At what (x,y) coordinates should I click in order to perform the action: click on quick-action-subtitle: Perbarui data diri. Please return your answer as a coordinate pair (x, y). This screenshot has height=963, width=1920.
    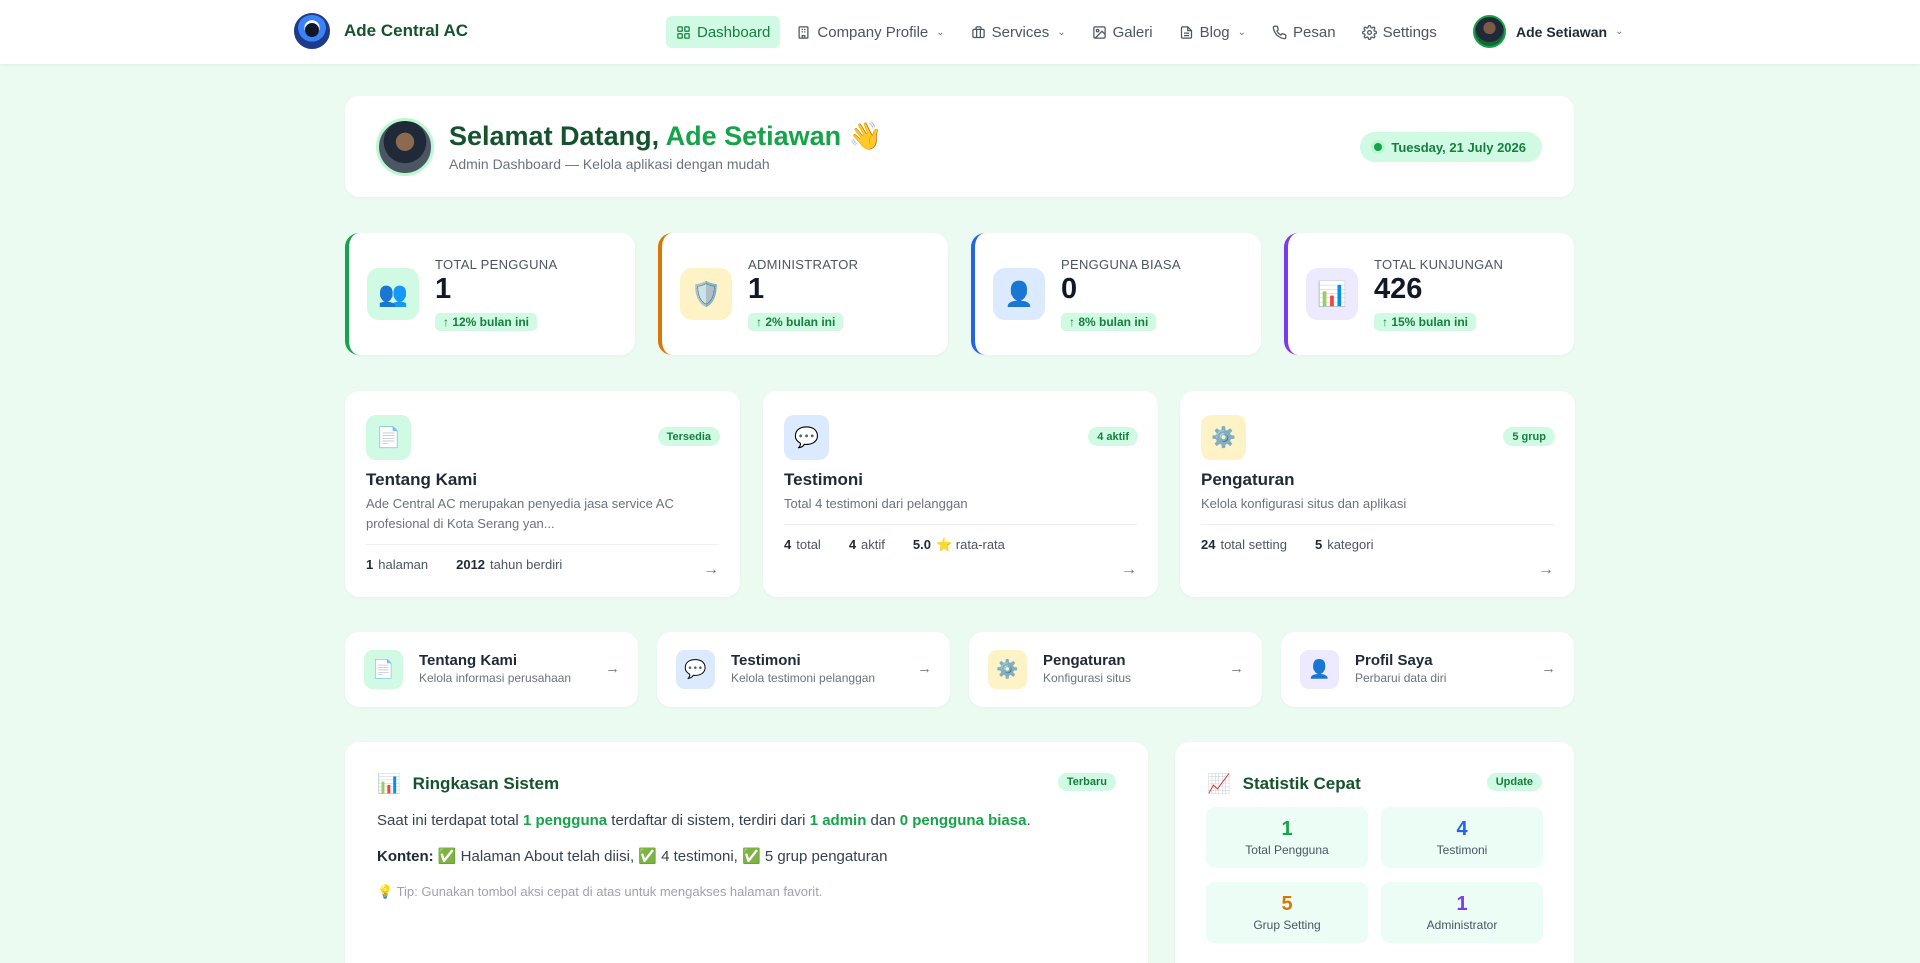
    Looking at the image, I should click on (1401, 678).